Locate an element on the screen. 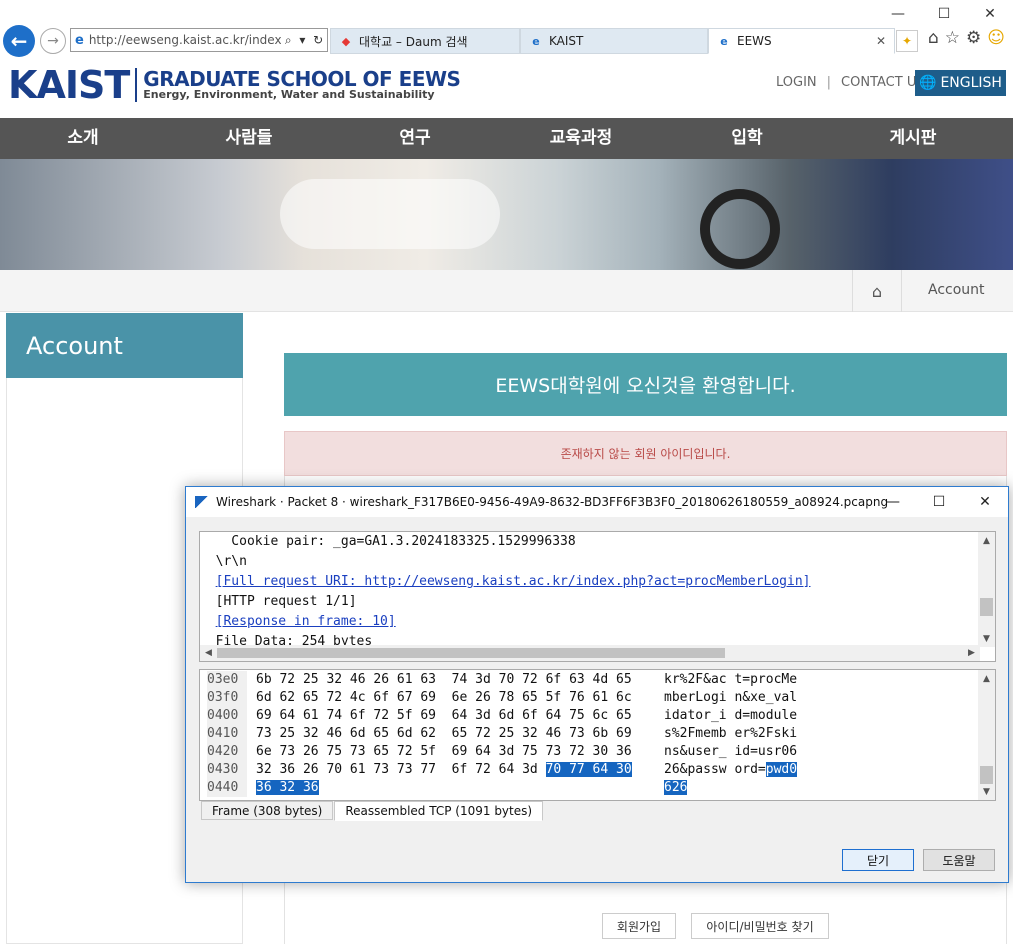 The width and height of the screenshot is (1013, 944). smiley-icon: ☺ is located at coordinates (996, 38).